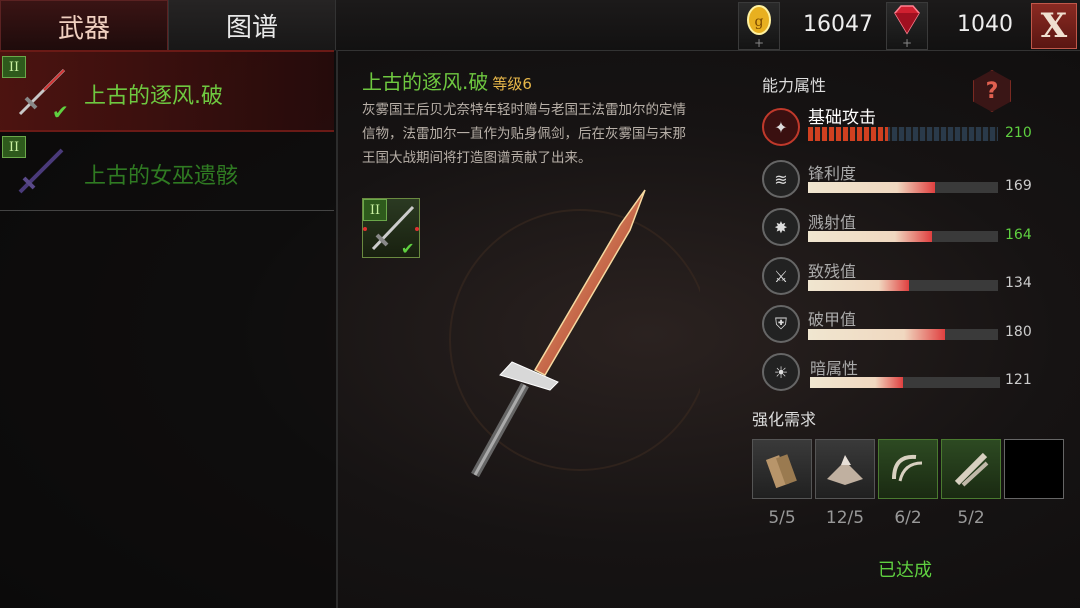  What do you see at coordinates (838, 24) in the screenshot?
I see `gold-amount: 16047` at bounding box center [838, 24].